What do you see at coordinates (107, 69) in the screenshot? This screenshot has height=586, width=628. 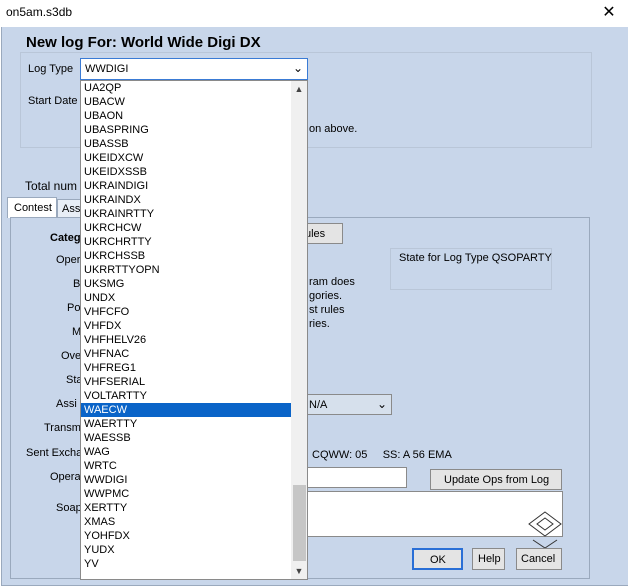 I see `log-type-value: WWDIGI` at bounding box center [107, 69].